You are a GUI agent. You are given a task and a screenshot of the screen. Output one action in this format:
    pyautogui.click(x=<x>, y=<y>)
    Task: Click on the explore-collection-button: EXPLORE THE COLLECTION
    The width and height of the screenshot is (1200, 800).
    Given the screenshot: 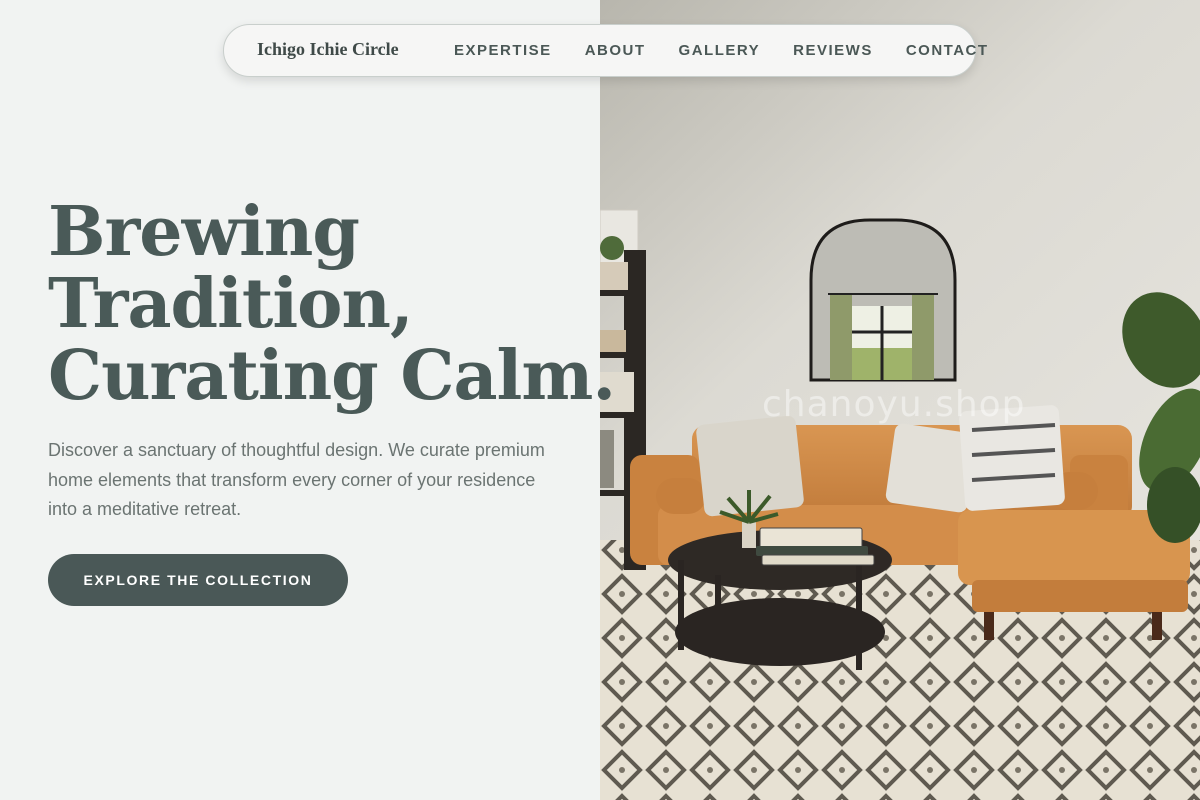 What is the action you would take?
    pyautogui.click(x=198, y=580)
    